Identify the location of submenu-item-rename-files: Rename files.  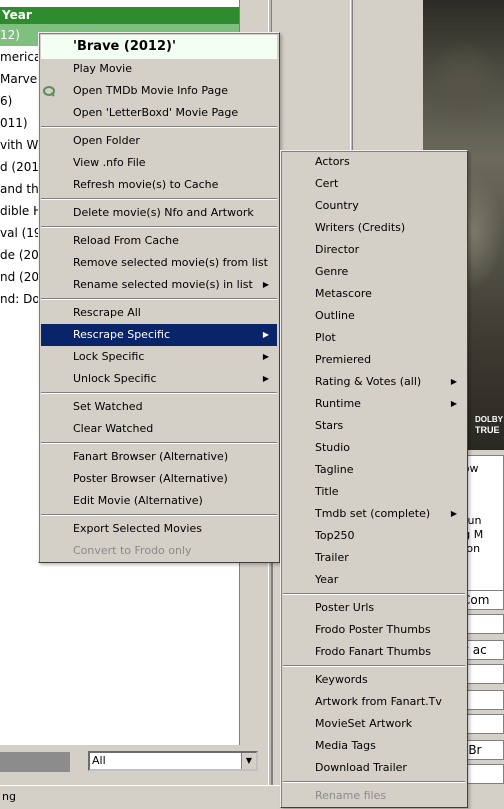
(374, 796).